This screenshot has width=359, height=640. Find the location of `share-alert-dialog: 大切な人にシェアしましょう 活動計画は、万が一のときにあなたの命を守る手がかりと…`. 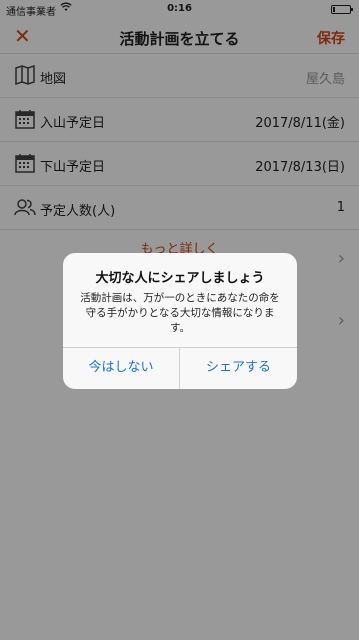

share-alert-dialog: 大切な人にシェアしましょう 活動計画は、万が一のときにあなたの命を守る手がかりと… is located at coordinates (180, 321).